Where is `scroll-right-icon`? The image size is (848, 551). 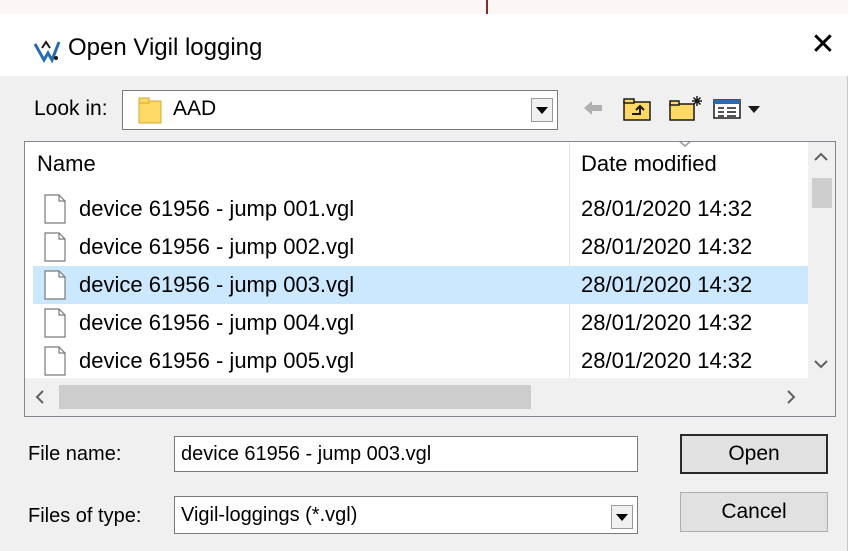 scroll-right-icon is located at coordinates (791, 397).